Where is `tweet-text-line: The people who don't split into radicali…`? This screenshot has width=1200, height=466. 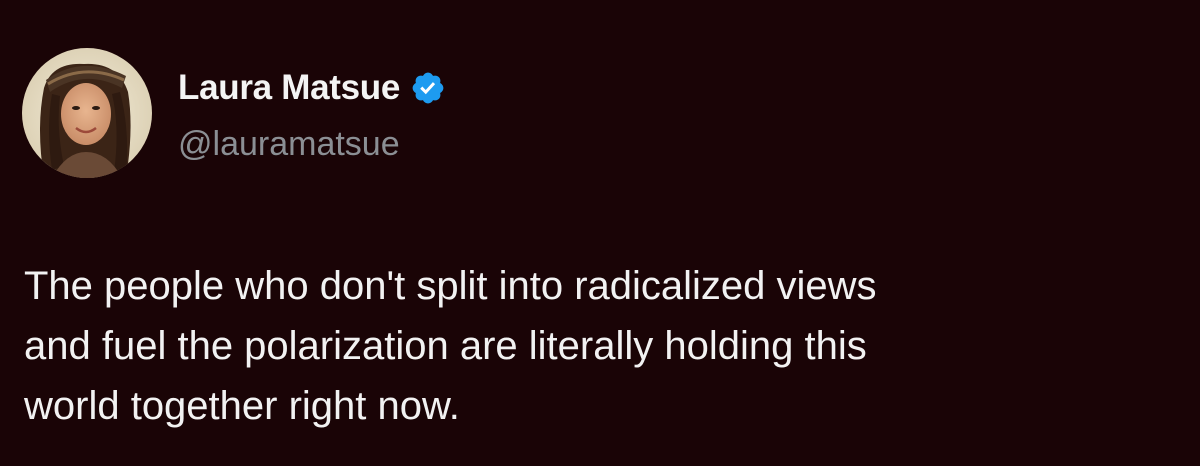
tweet-text-line: The people who don't split into radicali… is located at coordinates (450, 286).